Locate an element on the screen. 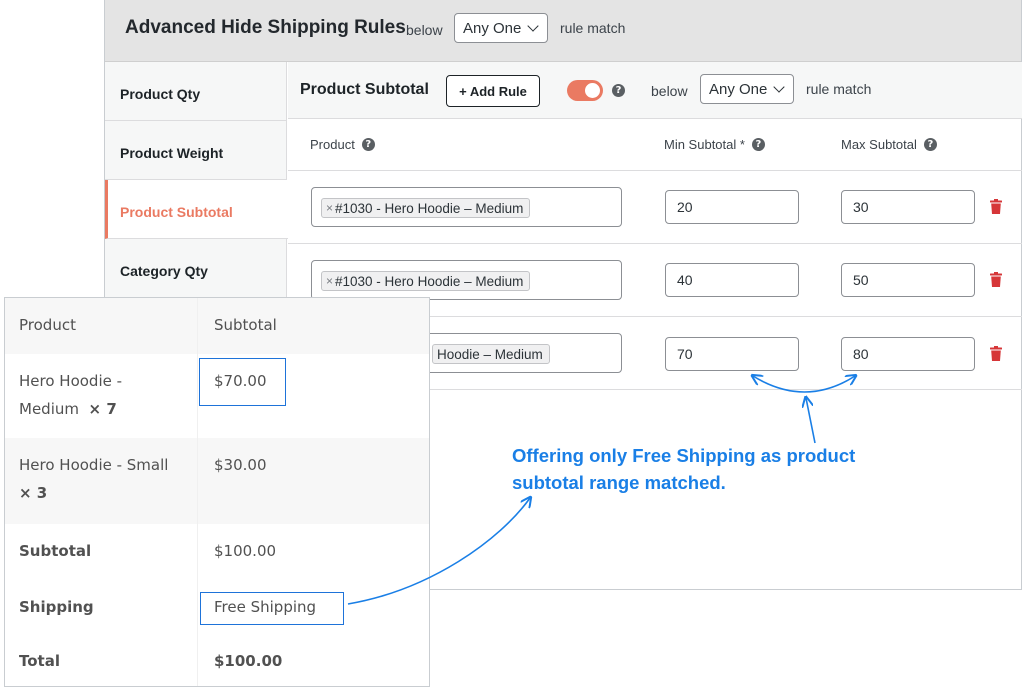 The width and height of the screenshot is (1023, 691). shipping-pointer-arrow is located at coordinates (438, 551).